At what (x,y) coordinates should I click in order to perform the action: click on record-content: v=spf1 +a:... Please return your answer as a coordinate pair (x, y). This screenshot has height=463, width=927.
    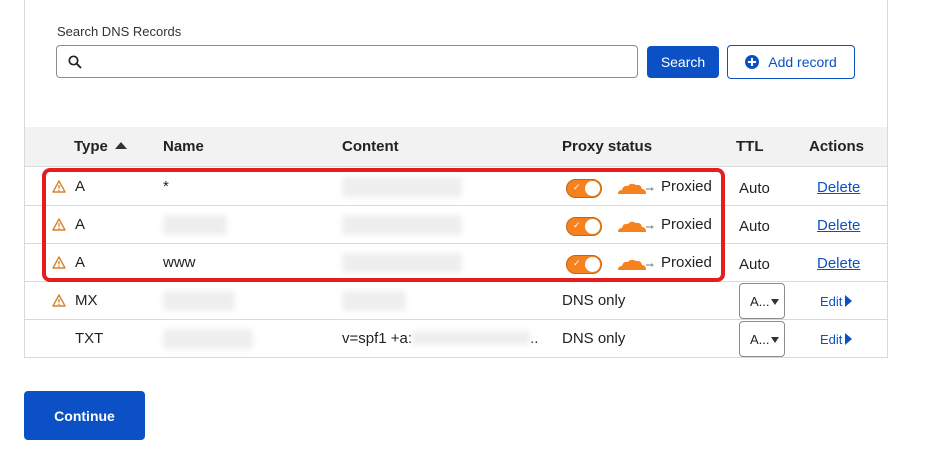
    Looking at the image, I should click on (440, 338).